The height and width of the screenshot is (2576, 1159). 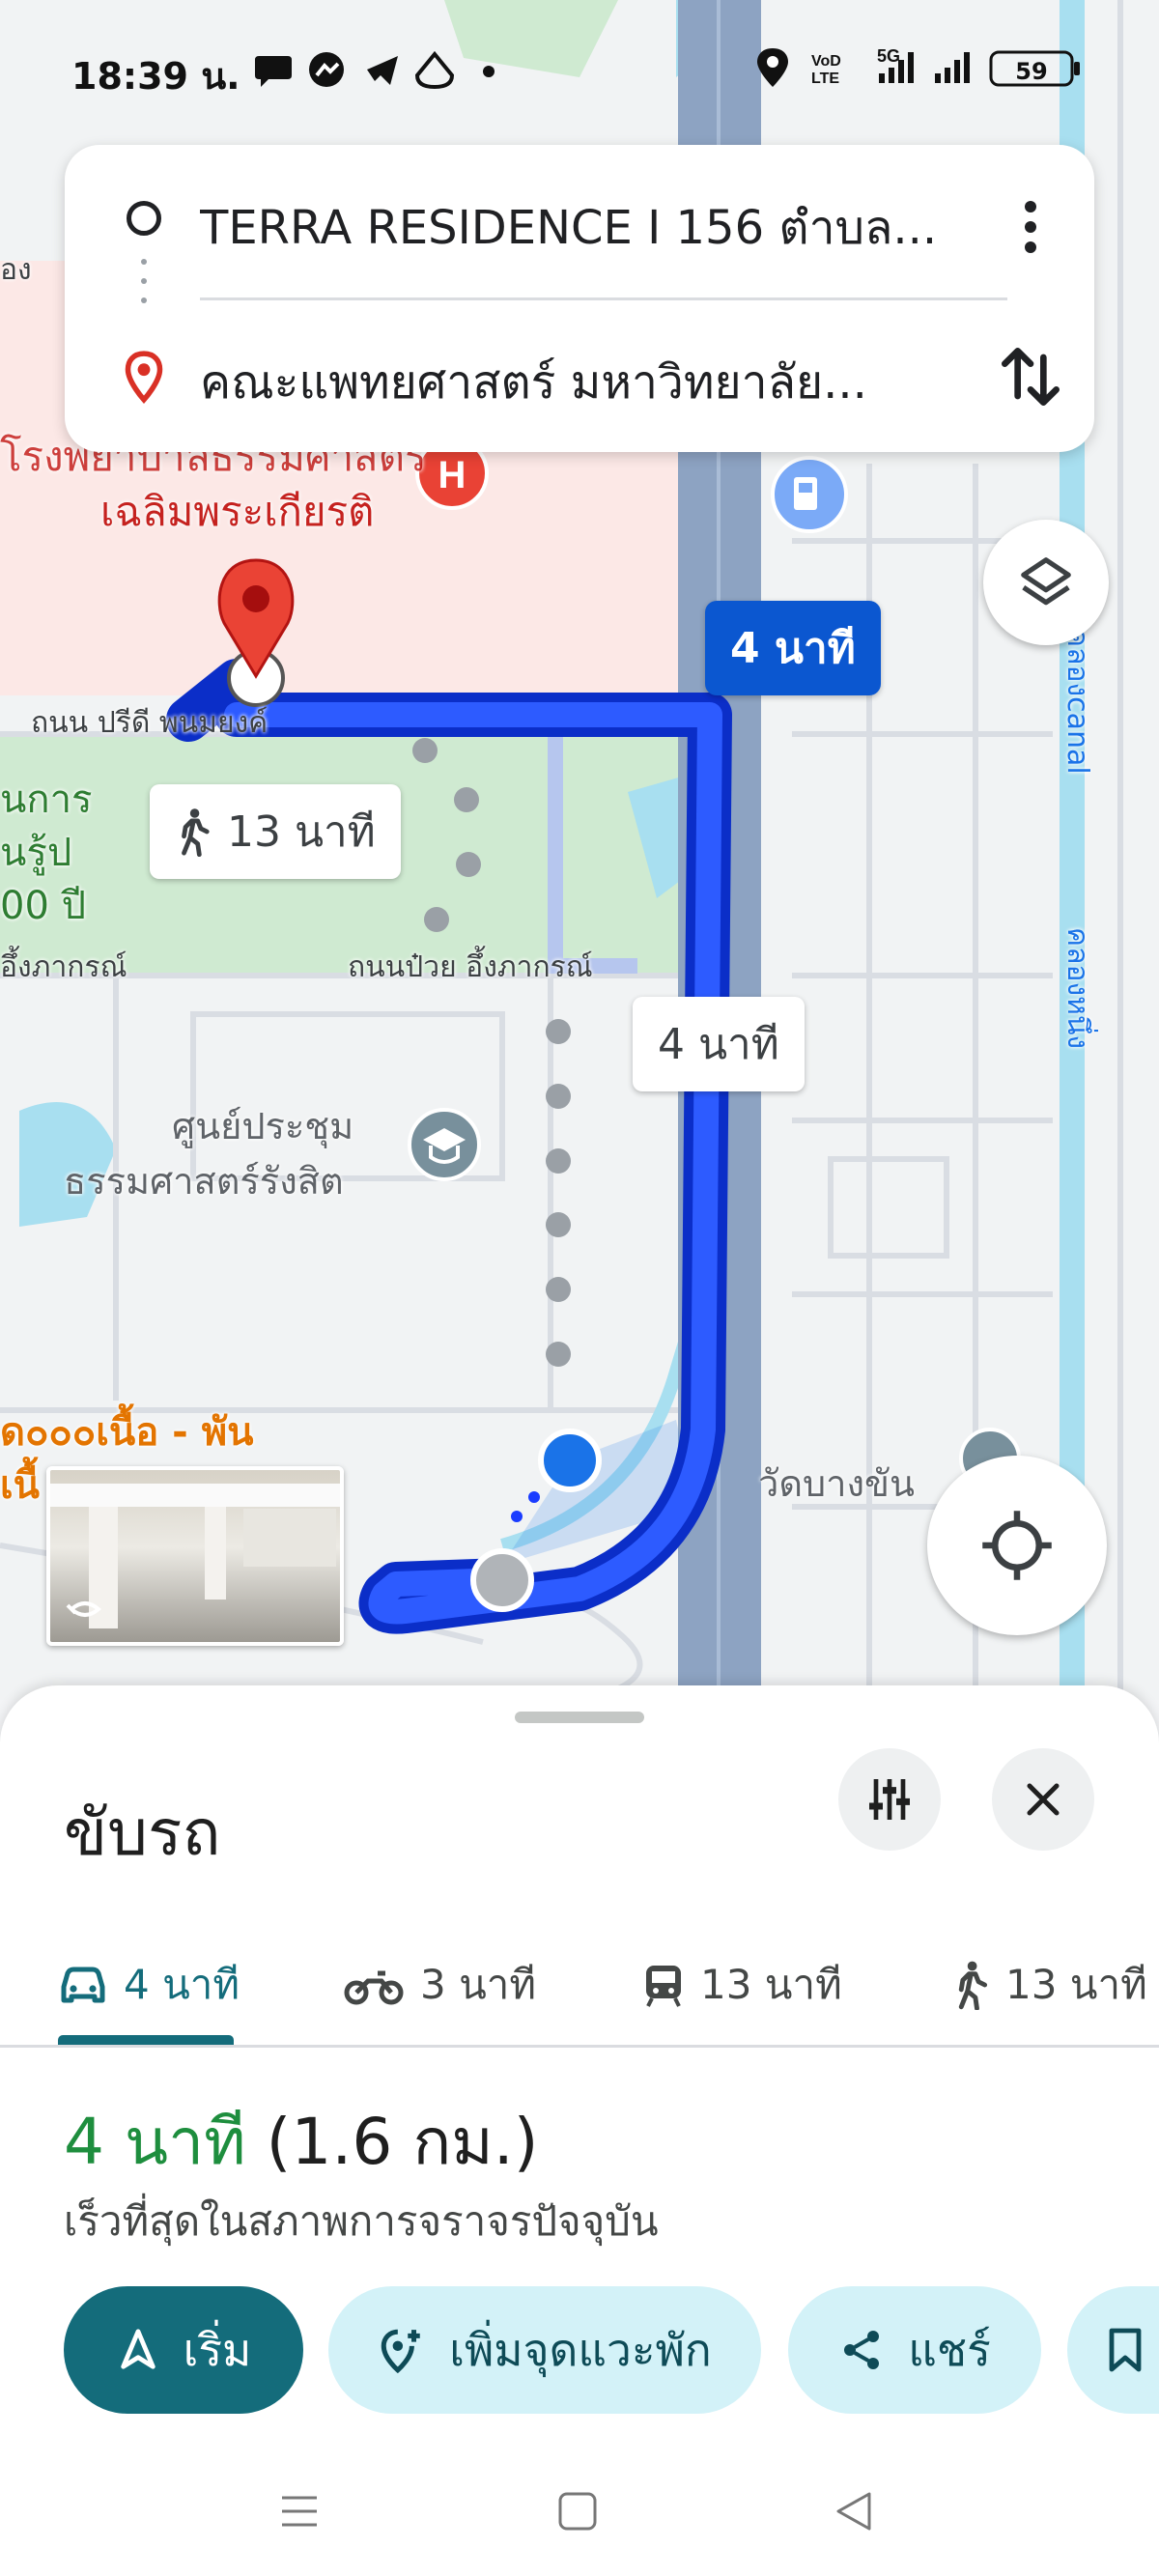 I want to click on summary-subtitle: เร็วที่สุดในสภาพการจราจรปัจจุบัน, so click(x=361, y=2221).